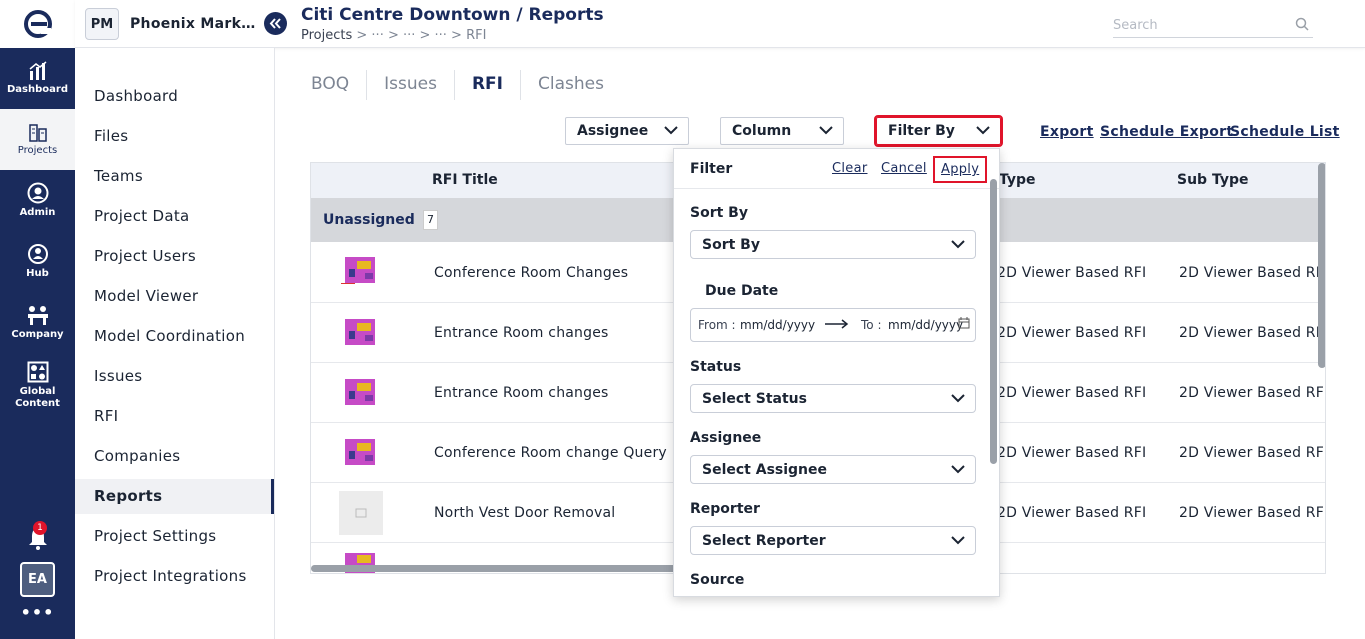 This screenshot has width=1365, height=639. I want to click on status-value: Select Status, so click(754, 399).